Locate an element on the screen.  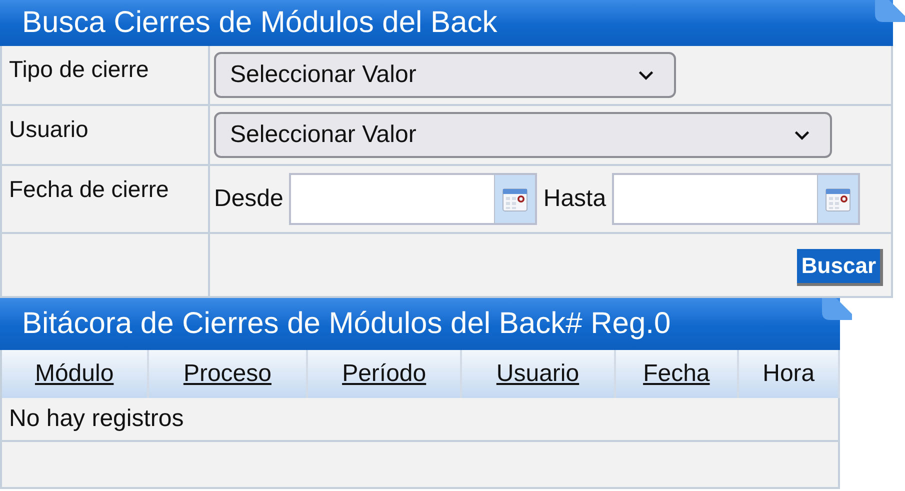
field-label: Usuario is located at coordinates (48, 129).